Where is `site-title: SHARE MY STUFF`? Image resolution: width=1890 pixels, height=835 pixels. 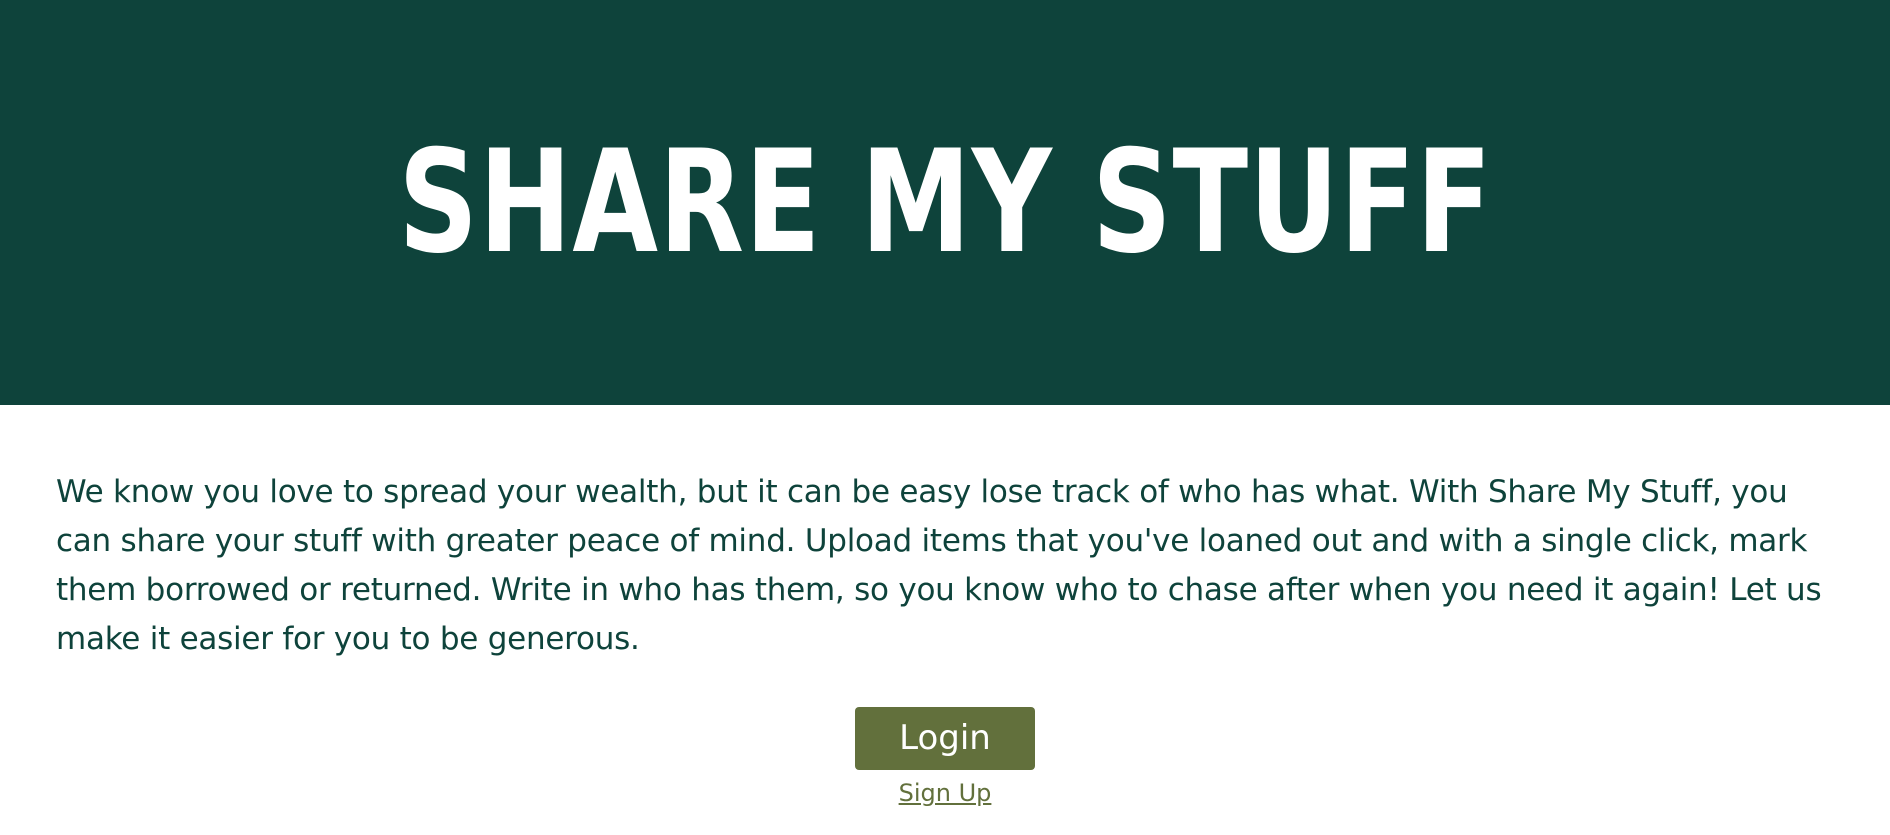
site-title: SHARE MY STUFF is located at coordinates (945, 202).